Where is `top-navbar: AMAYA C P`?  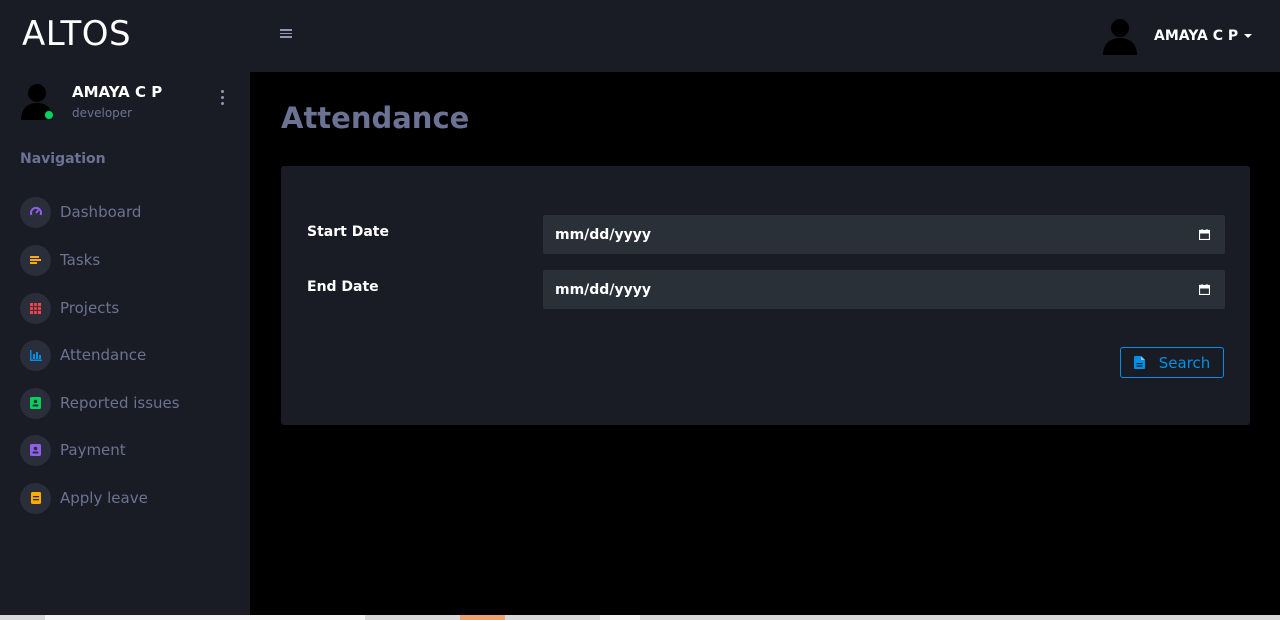 top-navbar: AMAYA C P is located at coordinates (765, 36).